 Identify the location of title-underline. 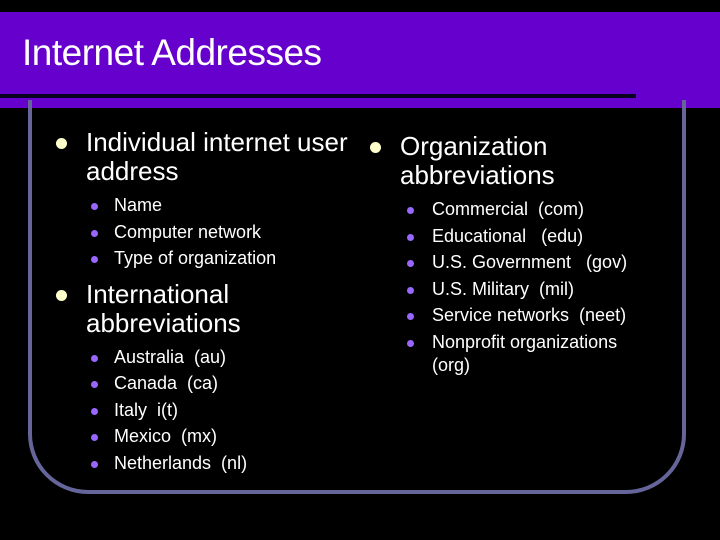
(318, 96).